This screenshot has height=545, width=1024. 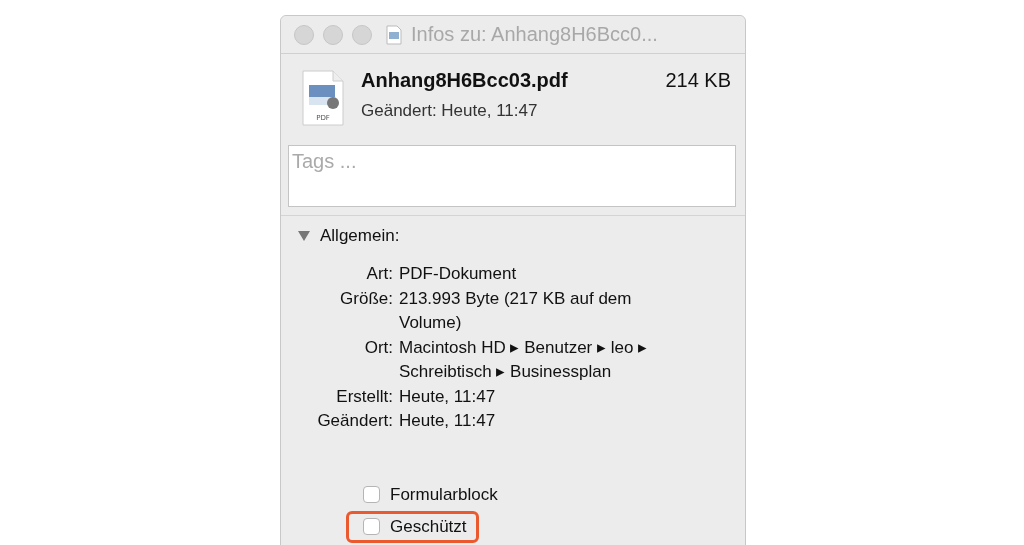 I want to click on property-label: Erstellt:, so click(x=364, y=396).